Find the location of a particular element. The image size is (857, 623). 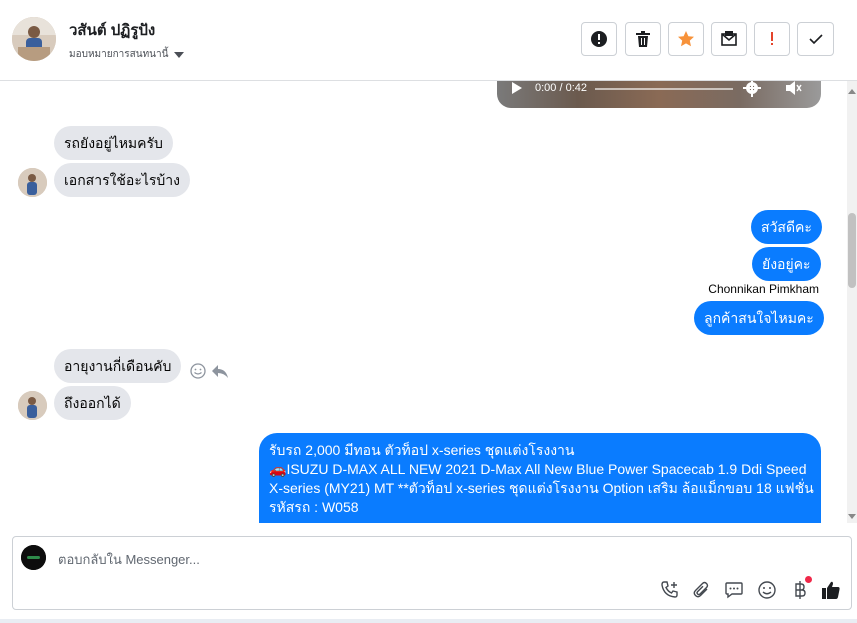

play-icon is located at coordinates (517, 88).